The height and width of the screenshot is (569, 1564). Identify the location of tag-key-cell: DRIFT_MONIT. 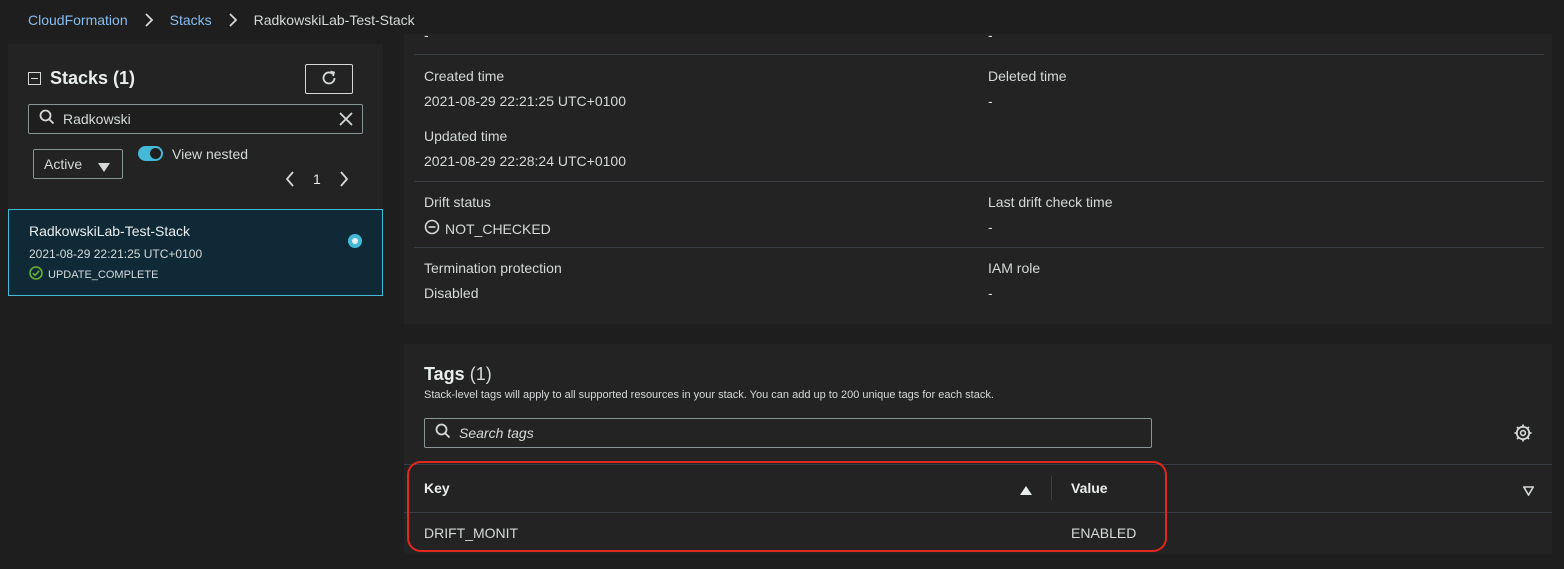
(471, 533).